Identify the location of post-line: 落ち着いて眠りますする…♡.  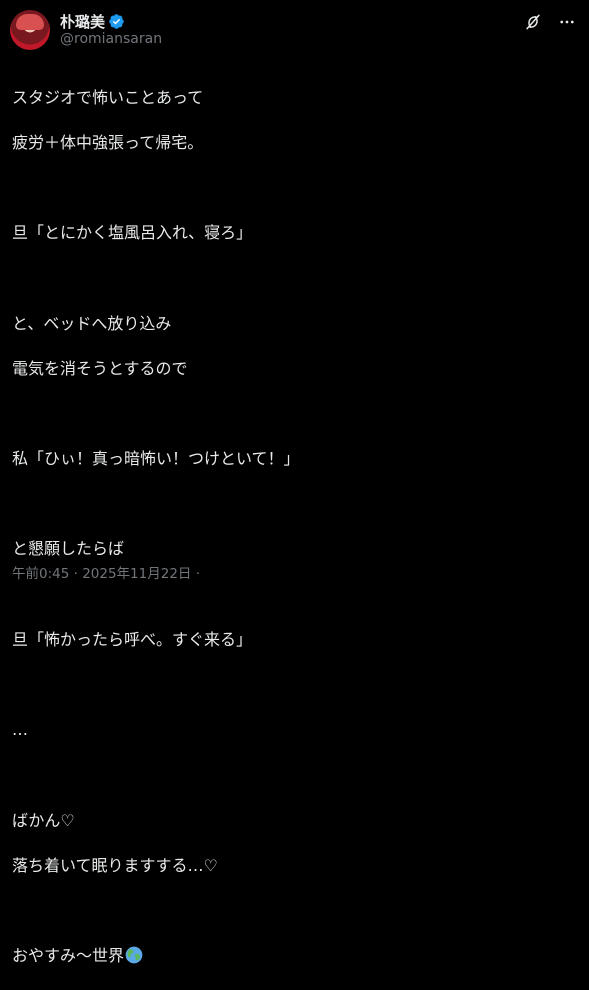
(115, 865).